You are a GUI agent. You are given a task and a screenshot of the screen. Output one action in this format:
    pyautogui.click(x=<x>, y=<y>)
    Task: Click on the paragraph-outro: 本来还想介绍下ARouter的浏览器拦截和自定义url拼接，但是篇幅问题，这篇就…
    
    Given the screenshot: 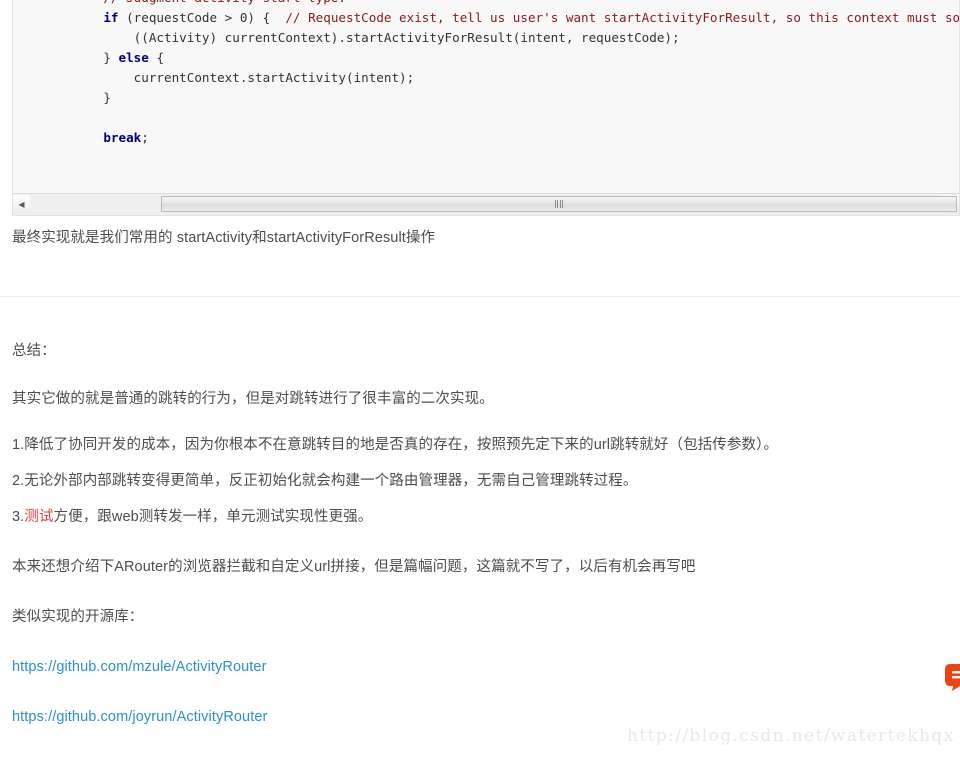 What is the action you would take?
    pyautogui.click(x=354, y=567)
    